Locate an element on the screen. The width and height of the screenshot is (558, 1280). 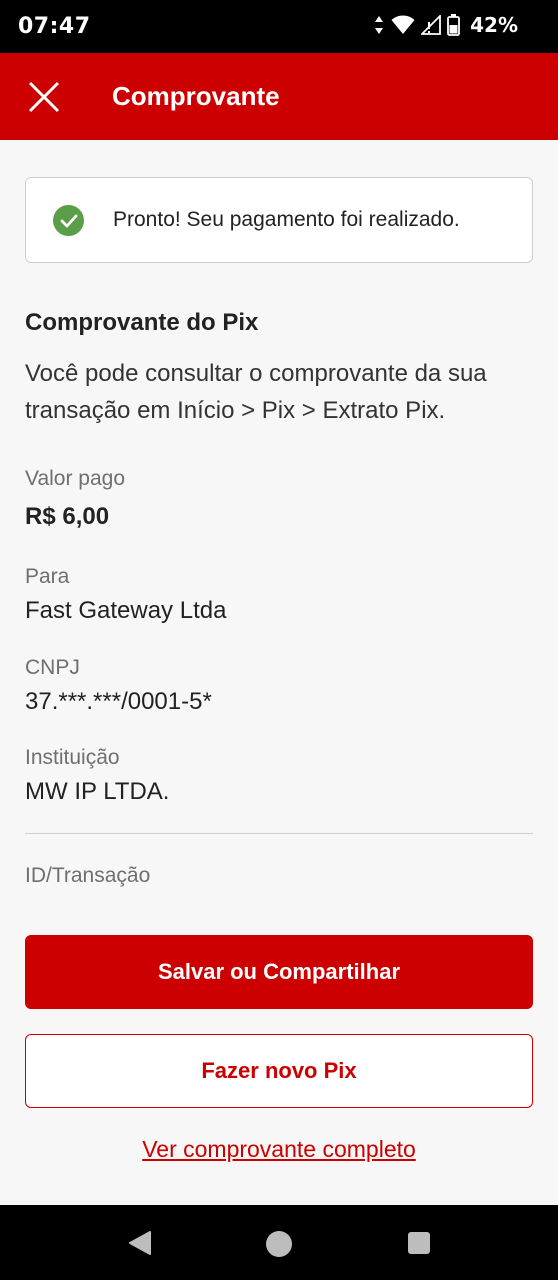
status-icons: 42% is located at coordinates (445, 25).